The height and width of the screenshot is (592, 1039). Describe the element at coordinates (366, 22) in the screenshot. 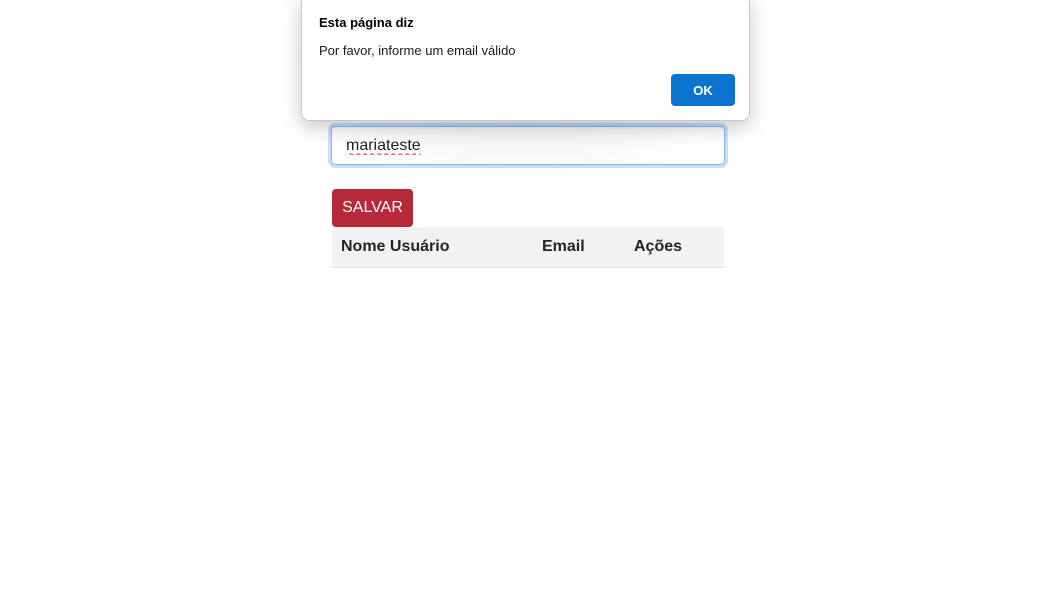

I see `alert-title: Esta página diz` at that location.